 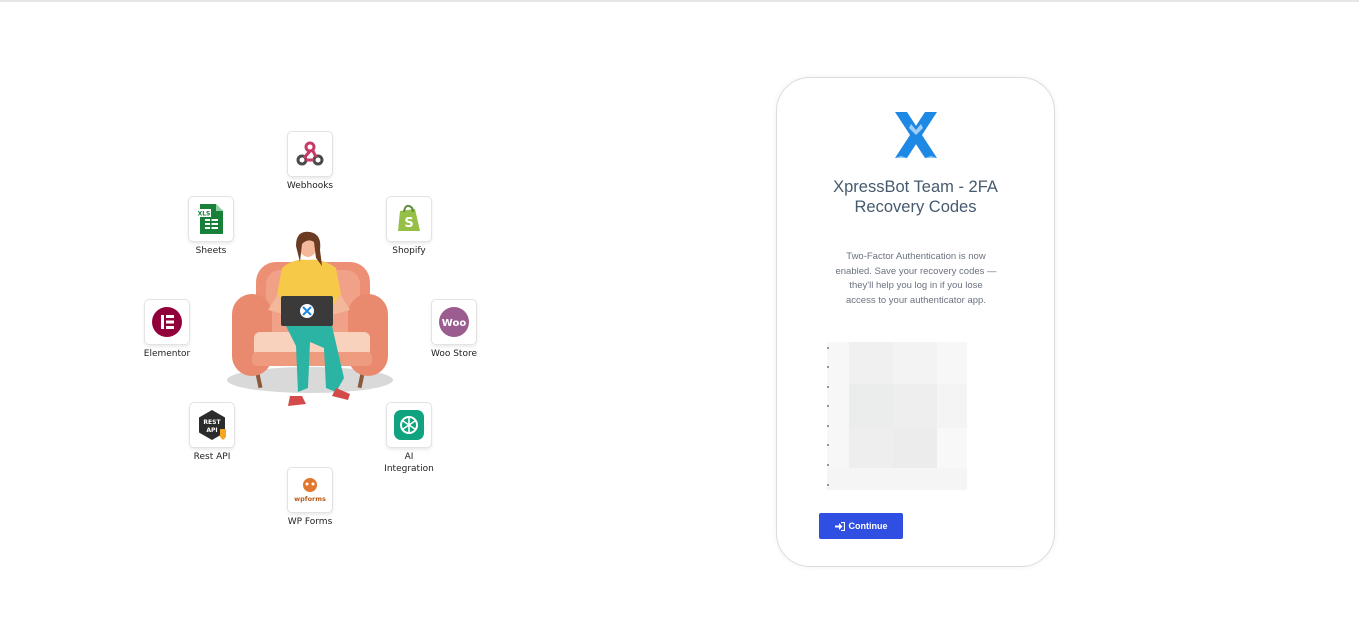 I want to click on integration-label: Shopify, so click(x=409, y=251).